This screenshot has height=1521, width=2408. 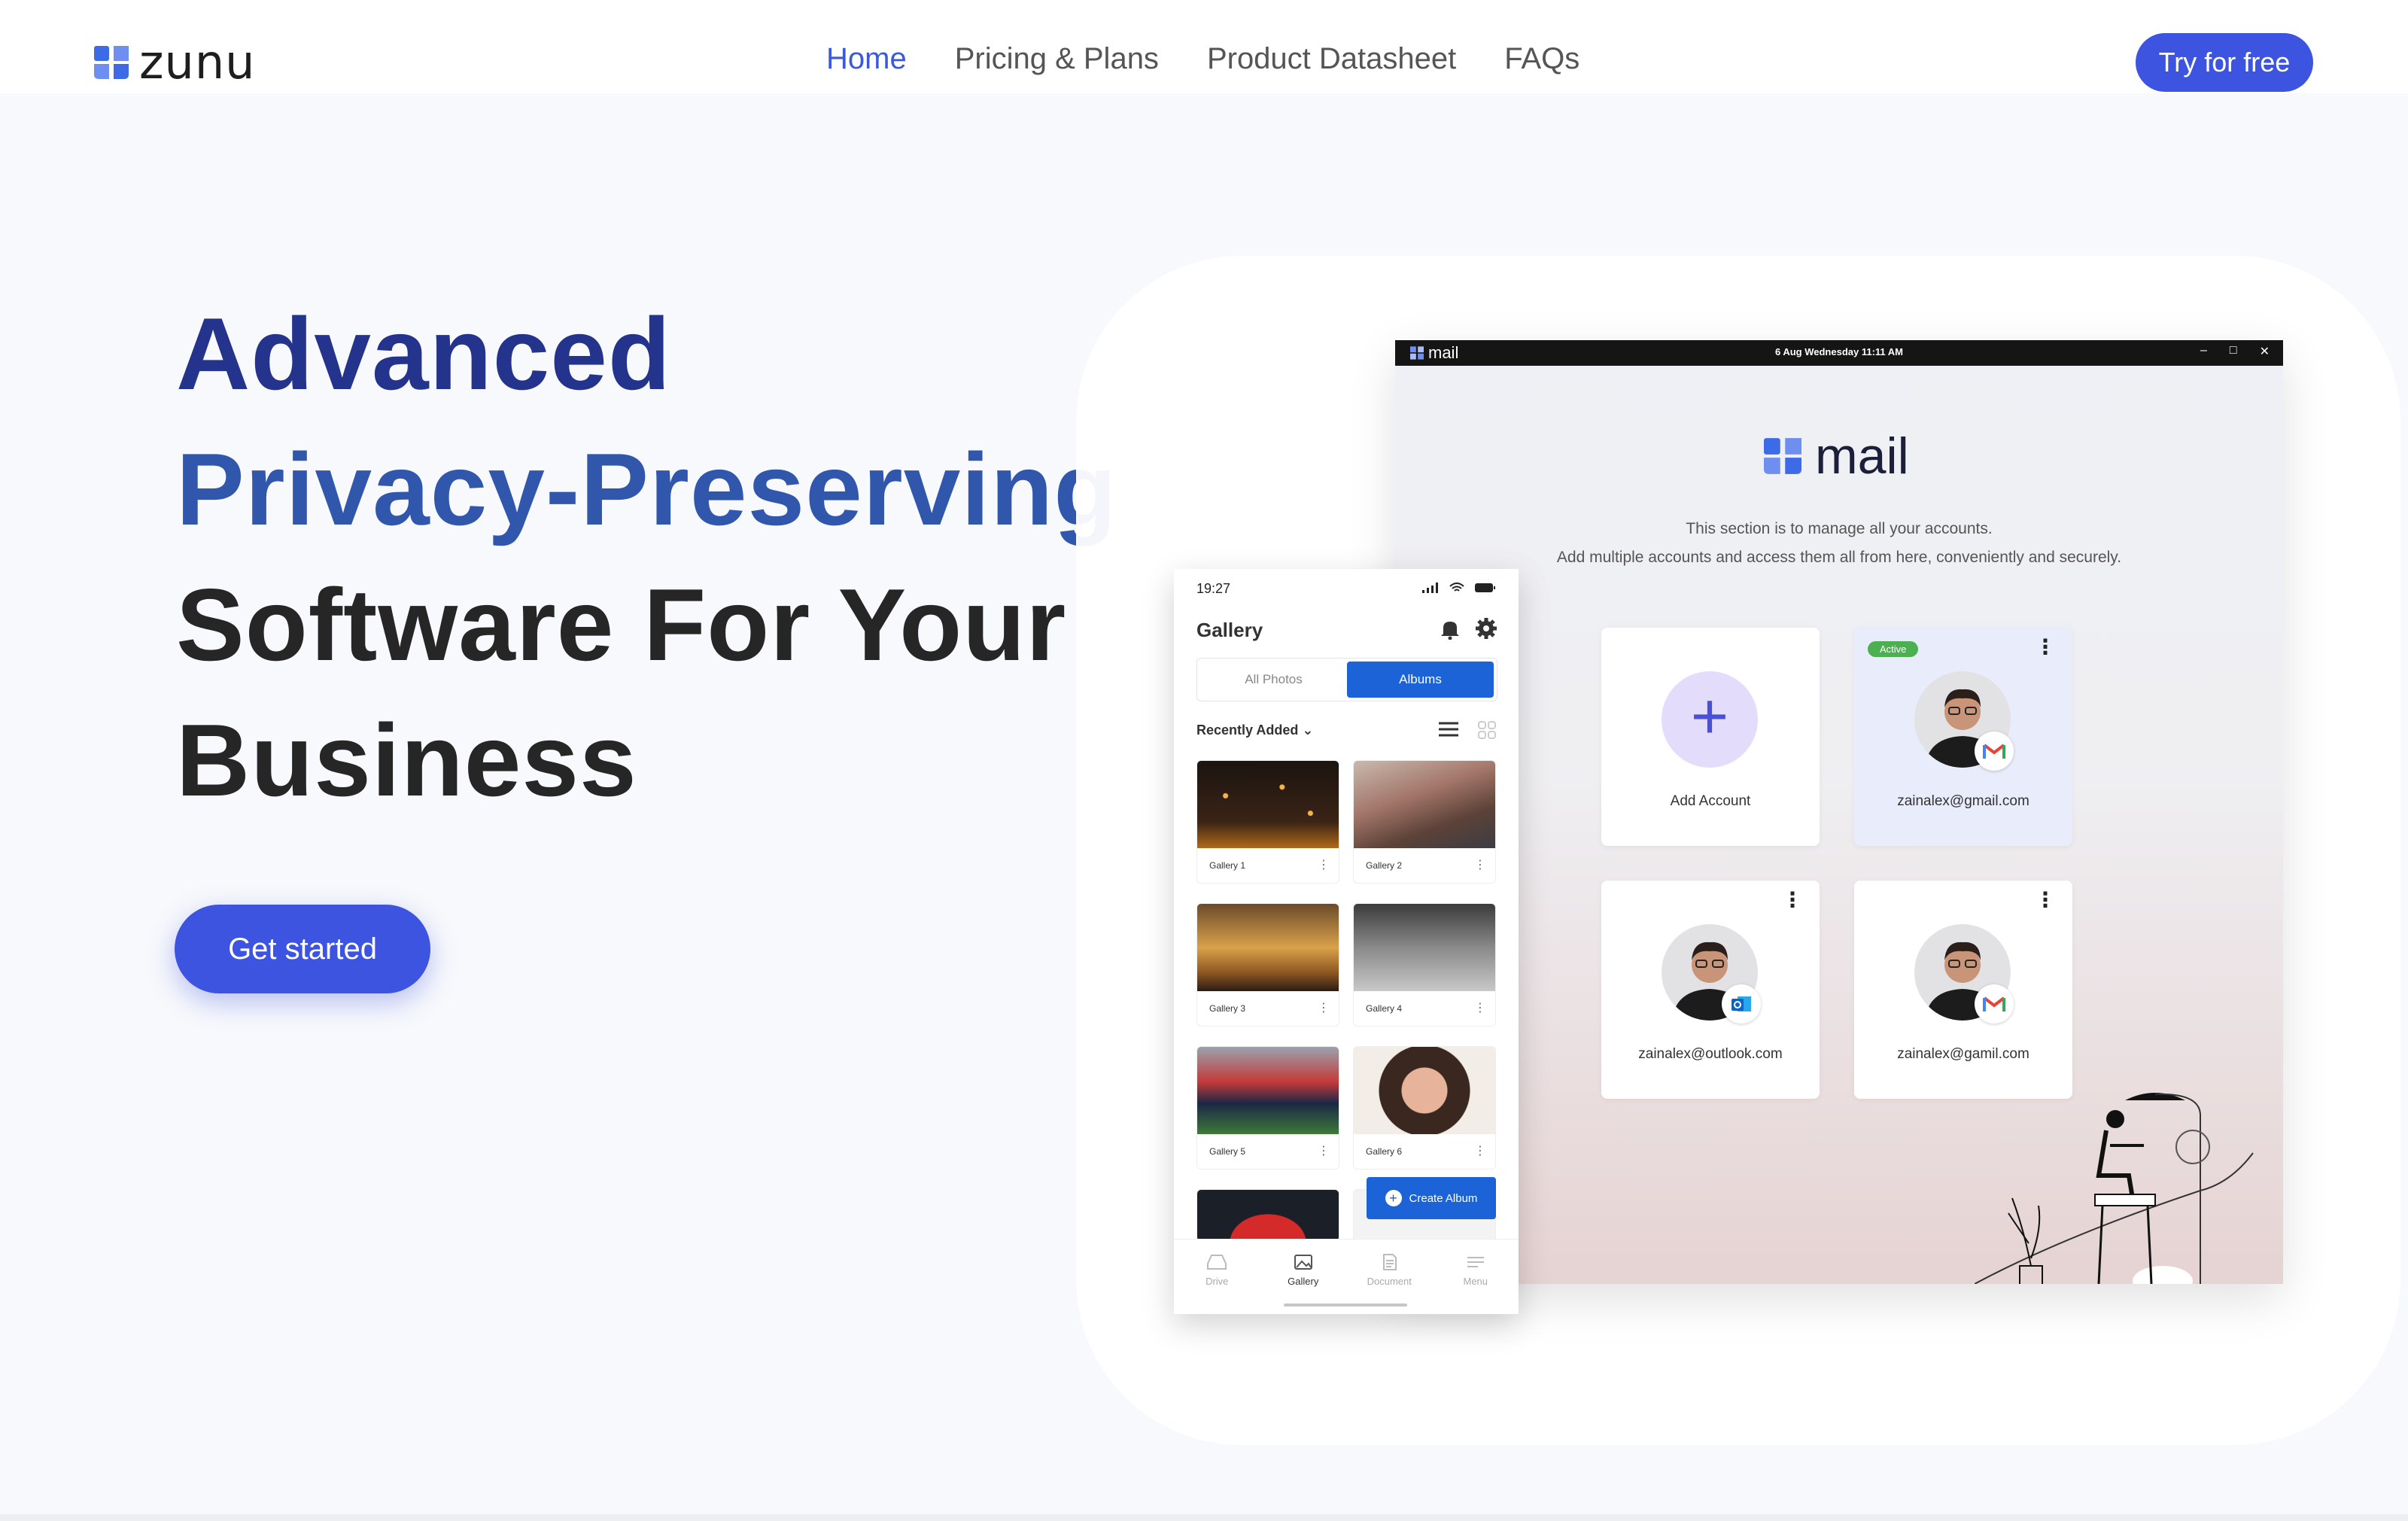 What do you see at coordinates (1217, 1281) in the screenshot?
I see `bottom-nav-label: Drive` at bounding box center [1217, 1281].